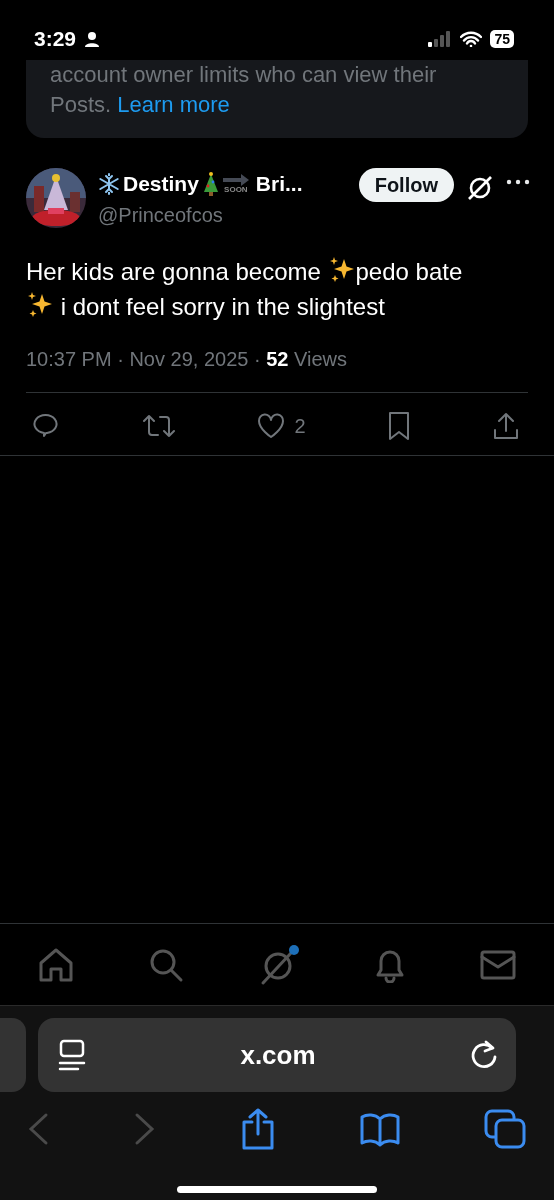  Describe the element at coordinates (109, 183) in the screenshot. I see `snowflake-icon` at that location.